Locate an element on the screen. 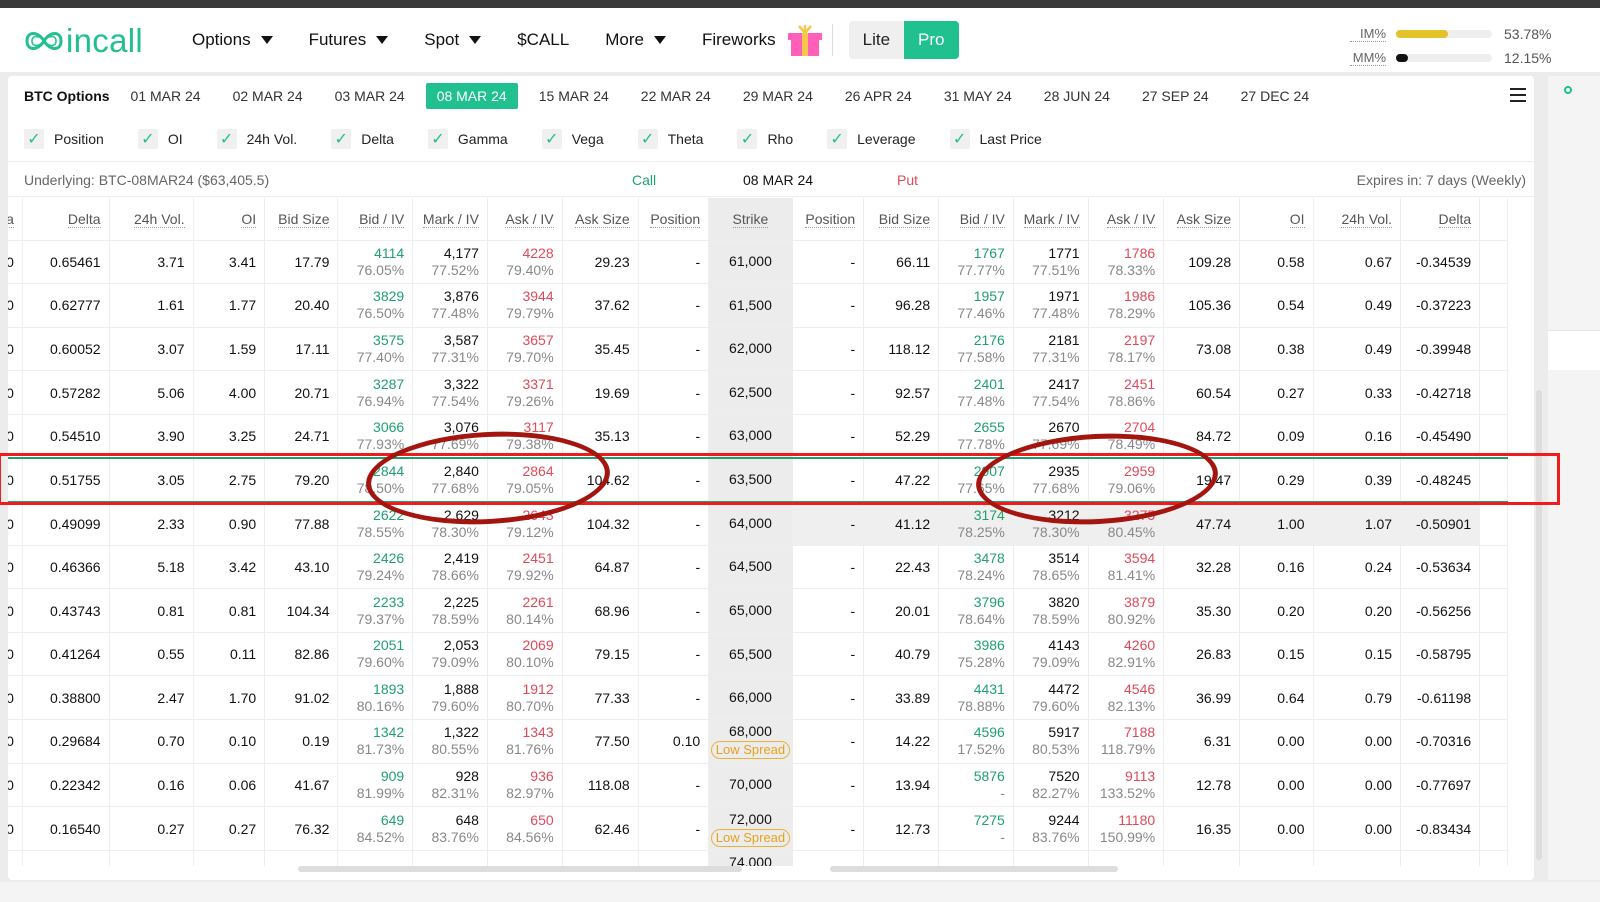  vertical-scrollbar is located at coordinates (1539, 625).